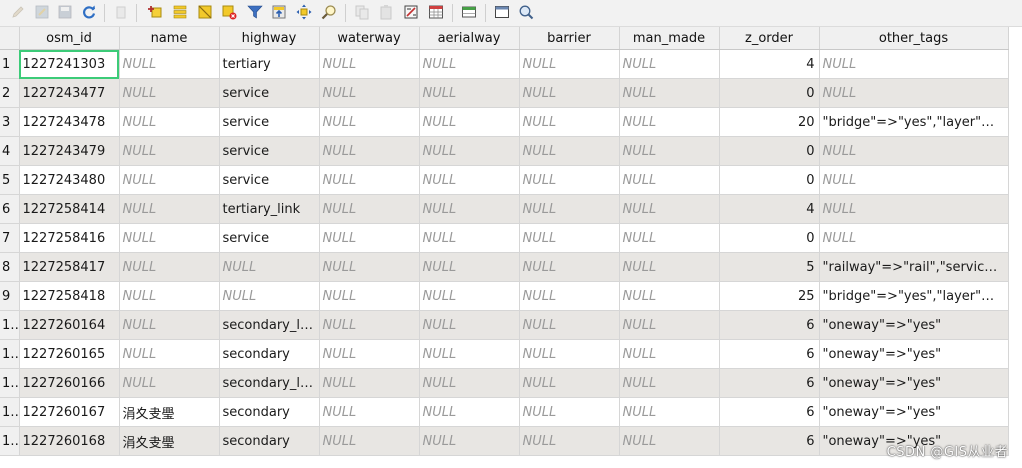  What do you see at coordinates (69, 64) in the screenshot?
I see `cell-osm-id: 1227241303` at bounding box center [69, 64].